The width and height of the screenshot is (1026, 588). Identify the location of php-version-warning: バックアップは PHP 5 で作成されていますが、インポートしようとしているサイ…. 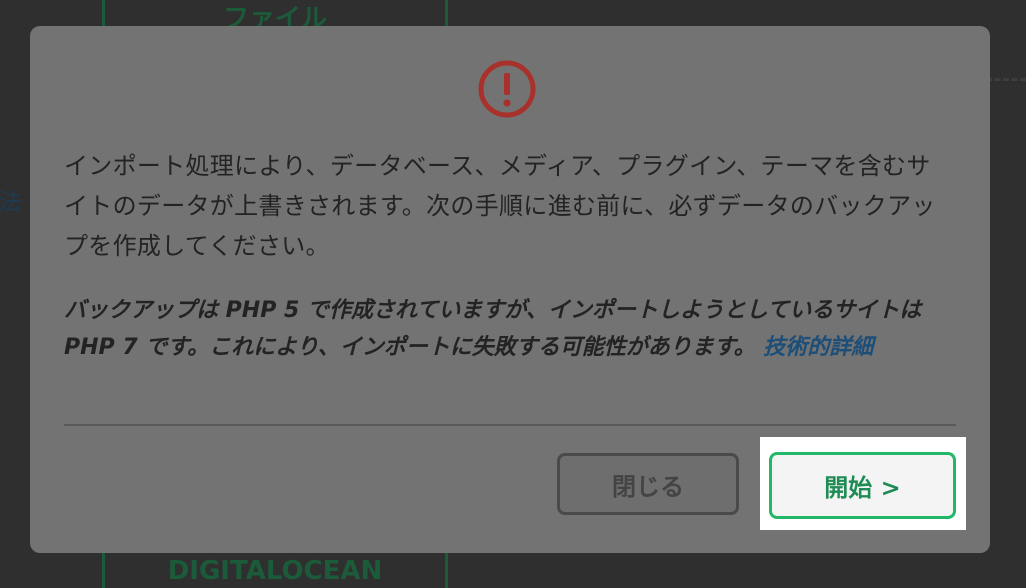
(509, 329).